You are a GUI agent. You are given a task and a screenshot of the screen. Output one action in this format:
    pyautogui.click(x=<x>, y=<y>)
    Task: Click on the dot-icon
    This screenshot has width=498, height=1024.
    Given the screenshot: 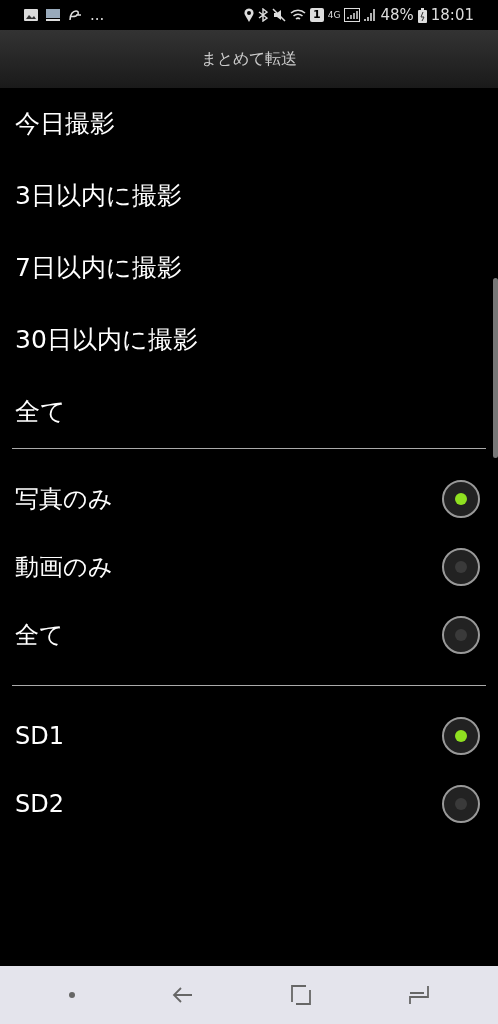 What is the action you would take?
    pyautogui.click(x=72, y=995)
    